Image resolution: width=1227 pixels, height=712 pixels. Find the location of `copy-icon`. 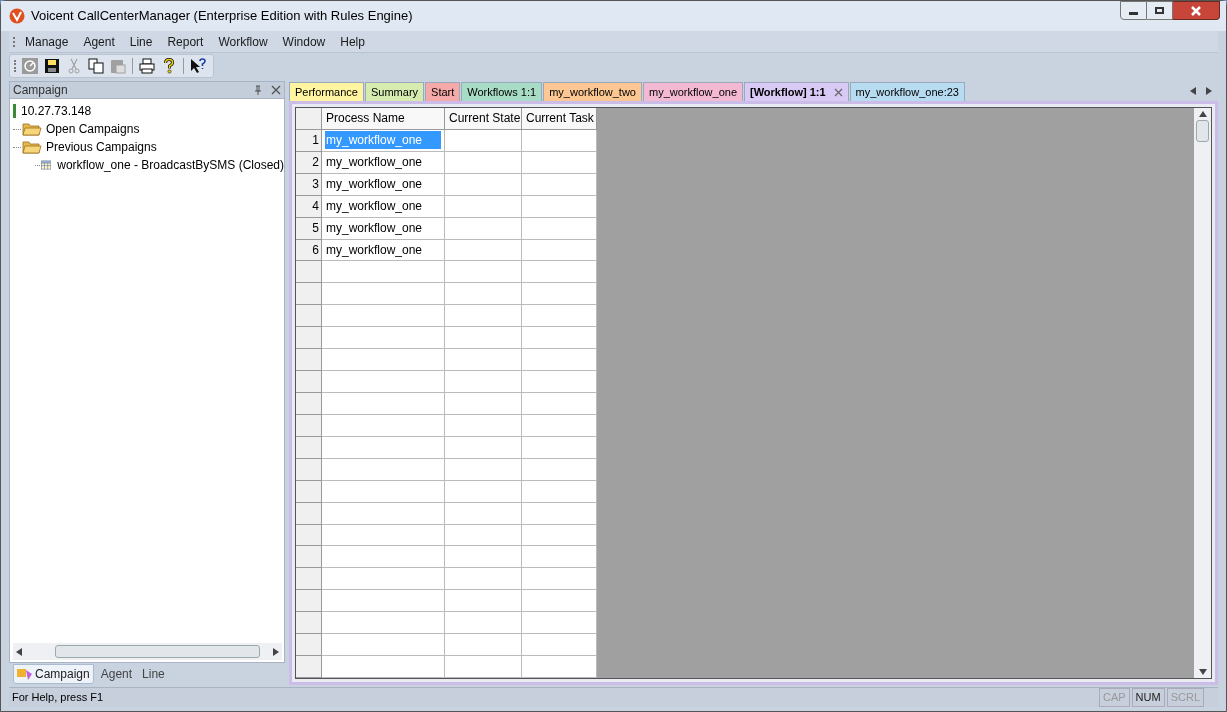

copy-icon is located at coordinates (96, 66).